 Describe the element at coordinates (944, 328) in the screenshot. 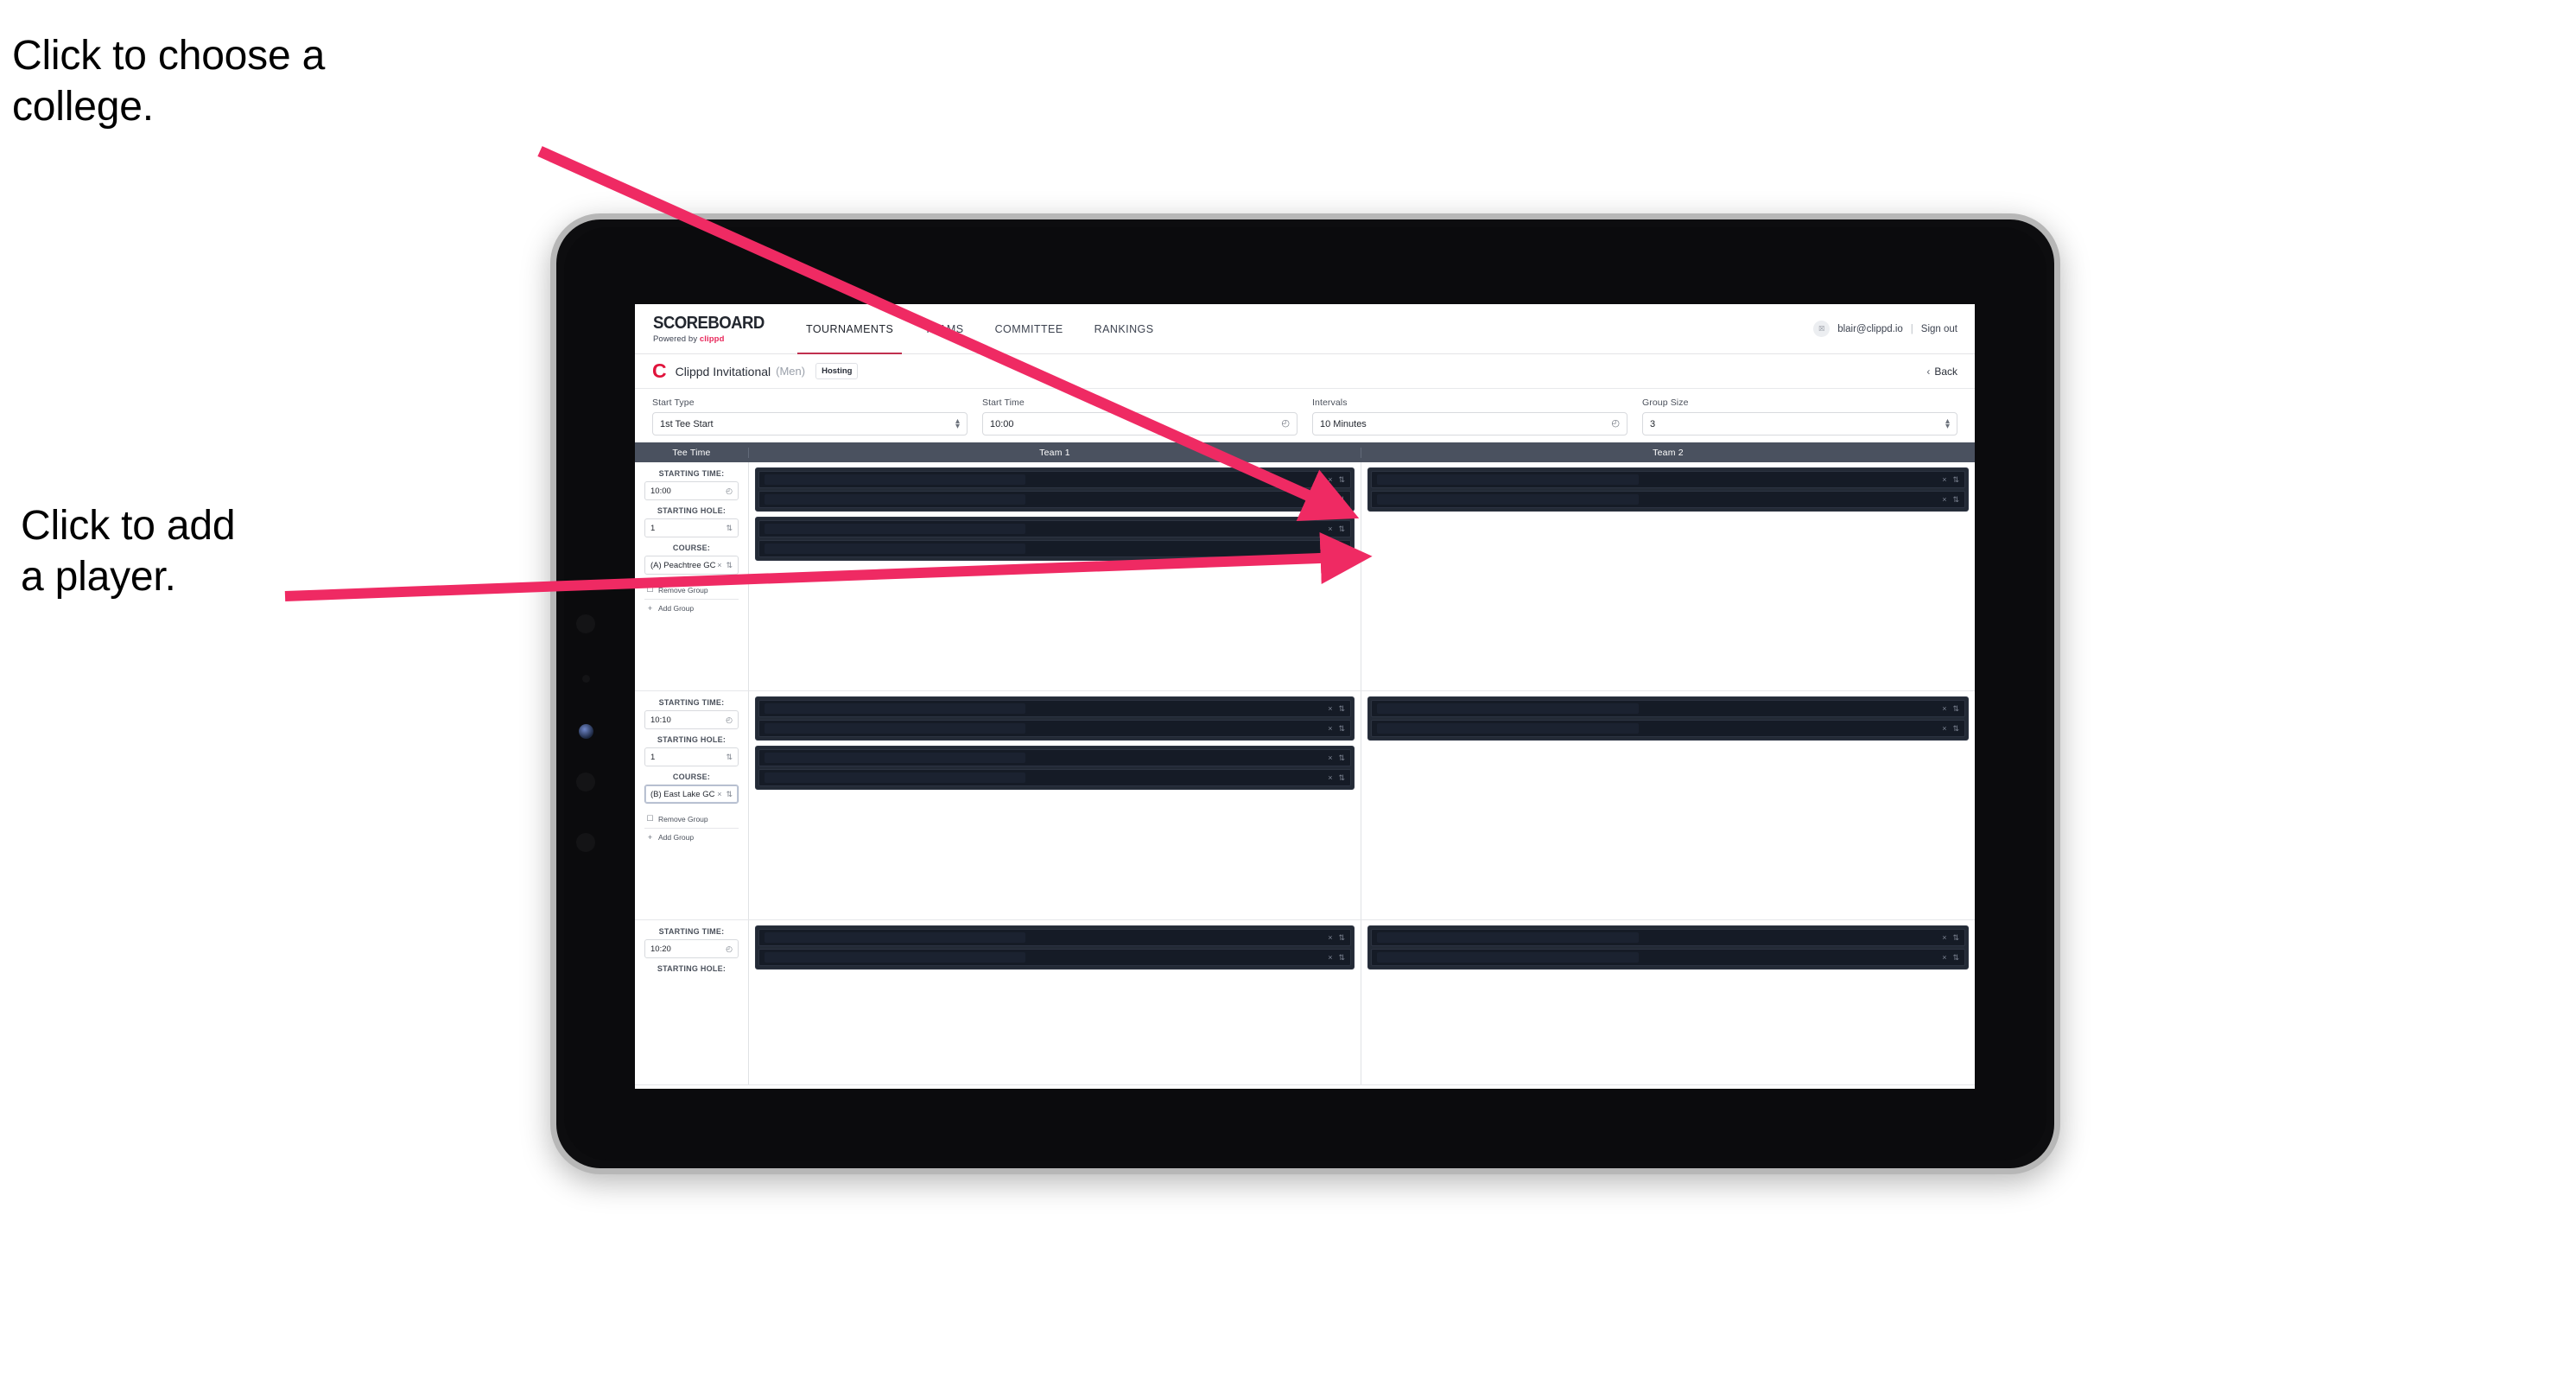

I see `tab-teams: TEAMS` at that location.